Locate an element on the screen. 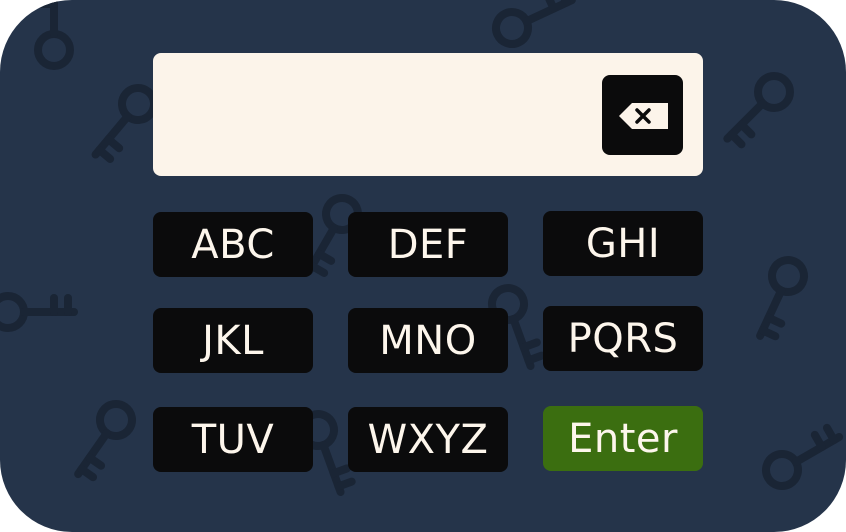  key-tuv: TUV is located at coordinates (233, 439).